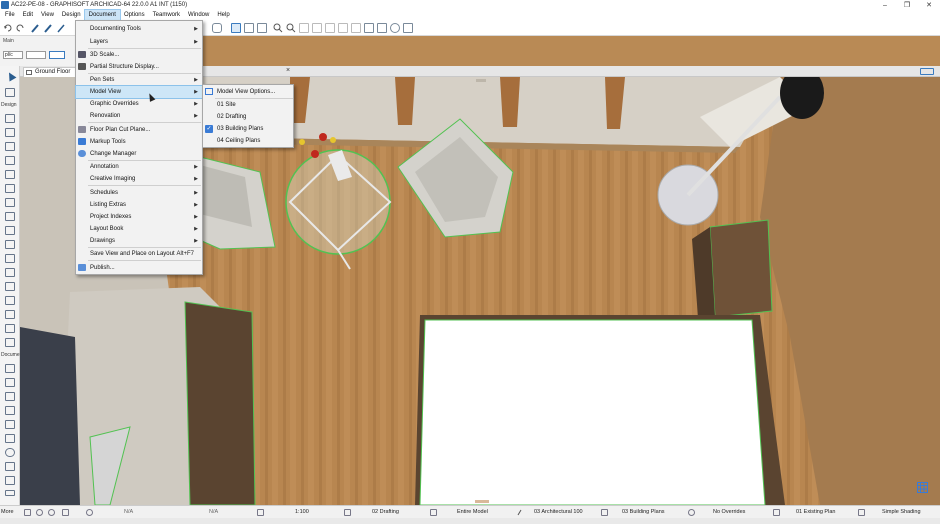  What do you see at coordinates (10, 396) in the screenshot?
I see `text-tool-icon` at bounding box center [10, 396].